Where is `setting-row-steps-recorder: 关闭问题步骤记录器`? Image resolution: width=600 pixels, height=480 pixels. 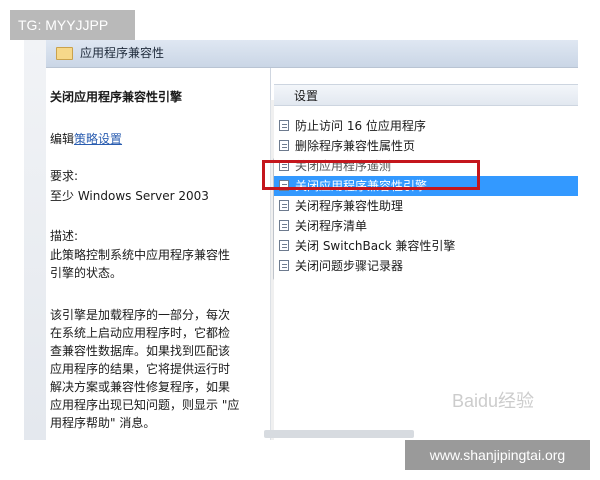 setting-row-steps-recorder: 关闭问题步骤记录器 is located at coordinates (426, 266).